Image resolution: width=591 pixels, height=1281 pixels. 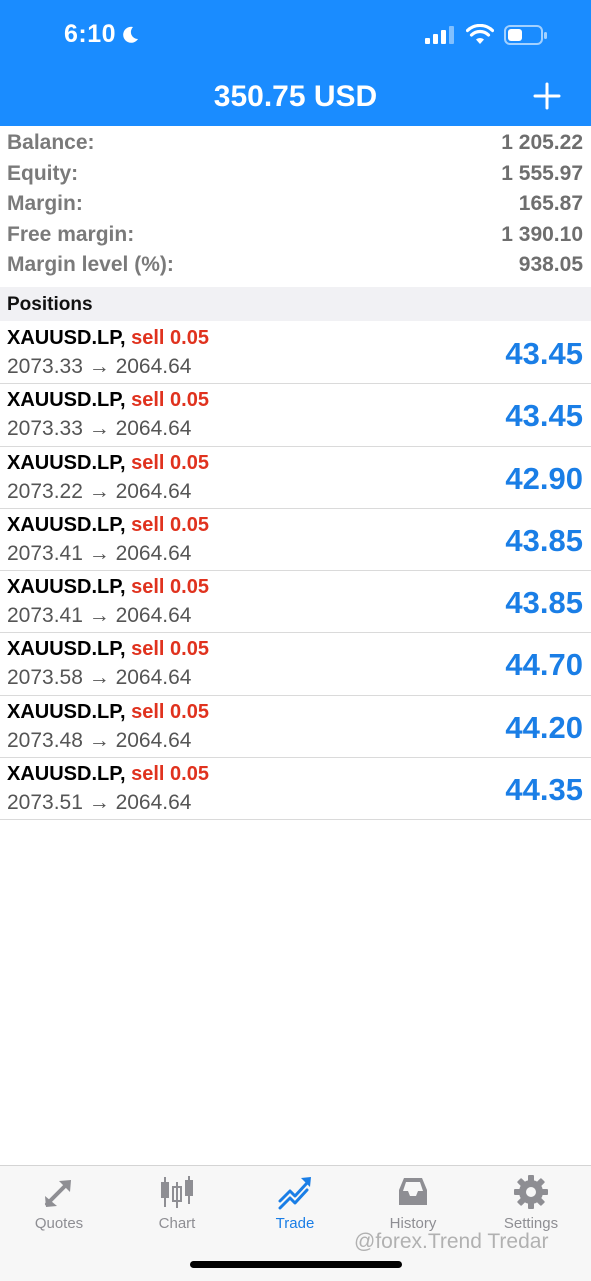 What do you see at coordinates (439, 35) in the screenshot?
I see `cellular-signal-icon` at bounding box center [439, 35].